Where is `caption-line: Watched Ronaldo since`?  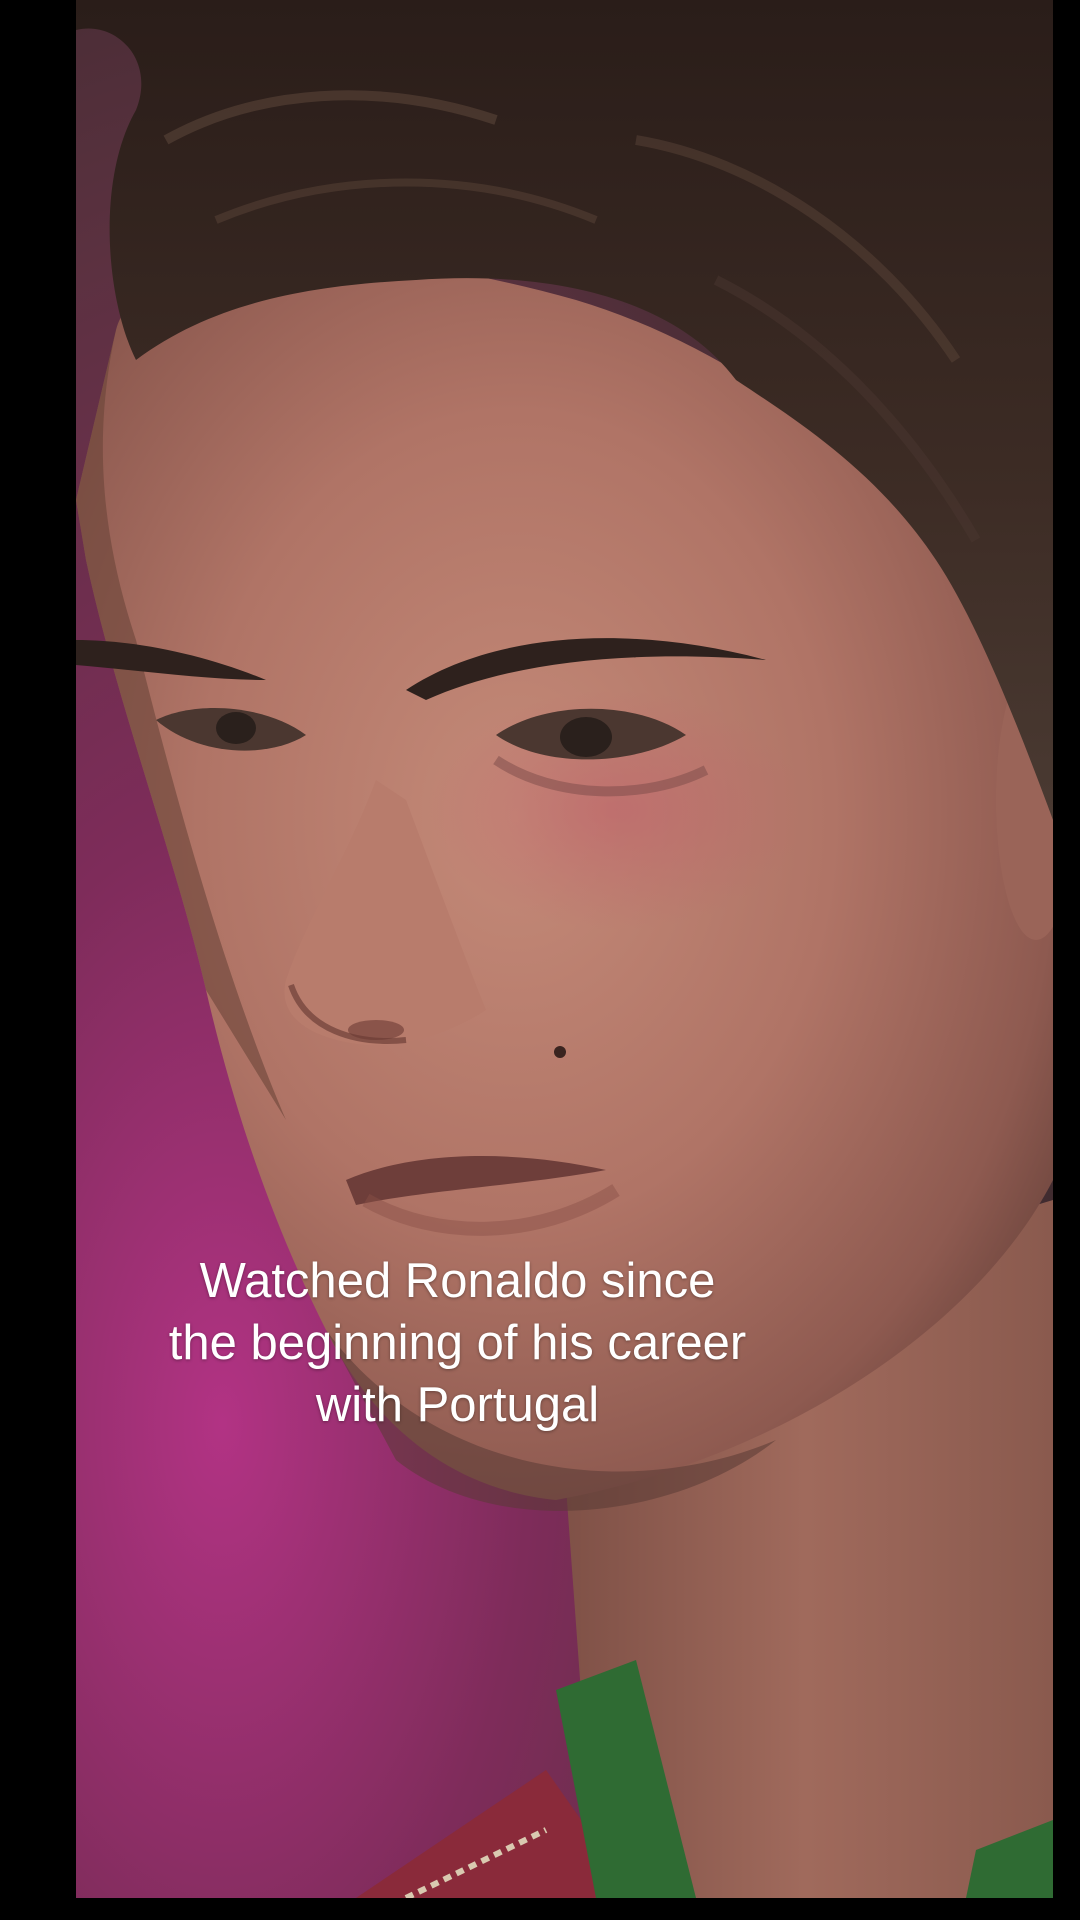
caption-line: Watched Ronaldo since is located at coordinates (457, 1281).